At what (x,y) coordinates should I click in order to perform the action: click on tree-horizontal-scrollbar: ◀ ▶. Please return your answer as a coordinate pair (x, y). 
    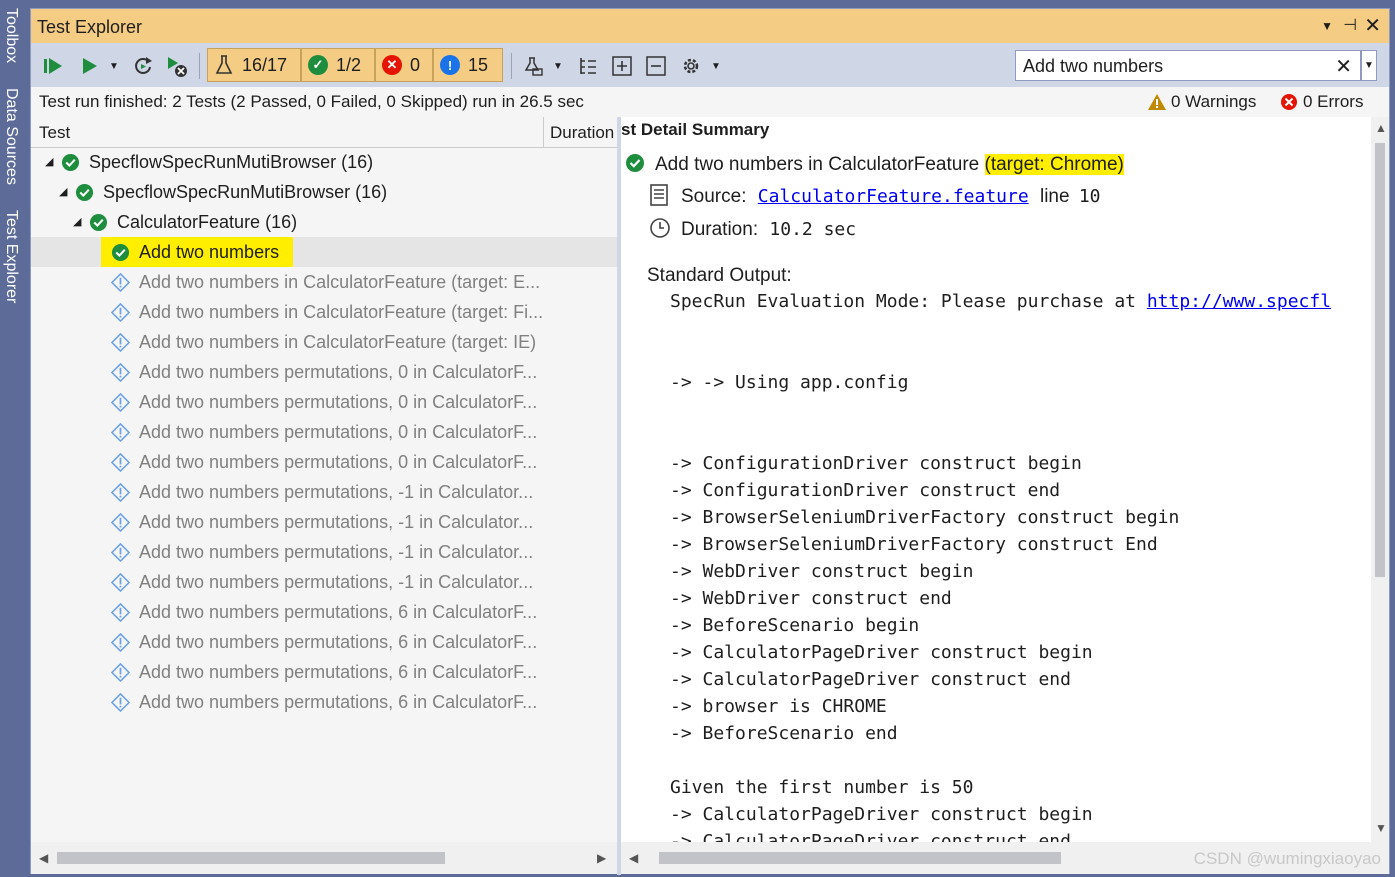
    Looking at the image, I should click on (324, 858).